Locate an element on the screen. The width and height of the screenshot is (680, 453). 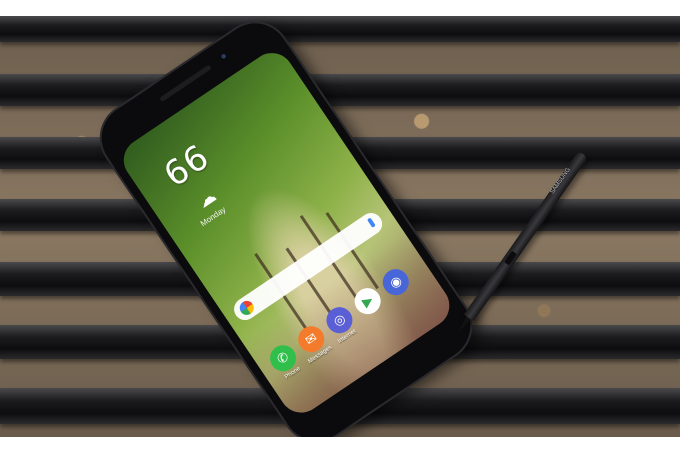
front-camera is located at coordinates (223, 56).